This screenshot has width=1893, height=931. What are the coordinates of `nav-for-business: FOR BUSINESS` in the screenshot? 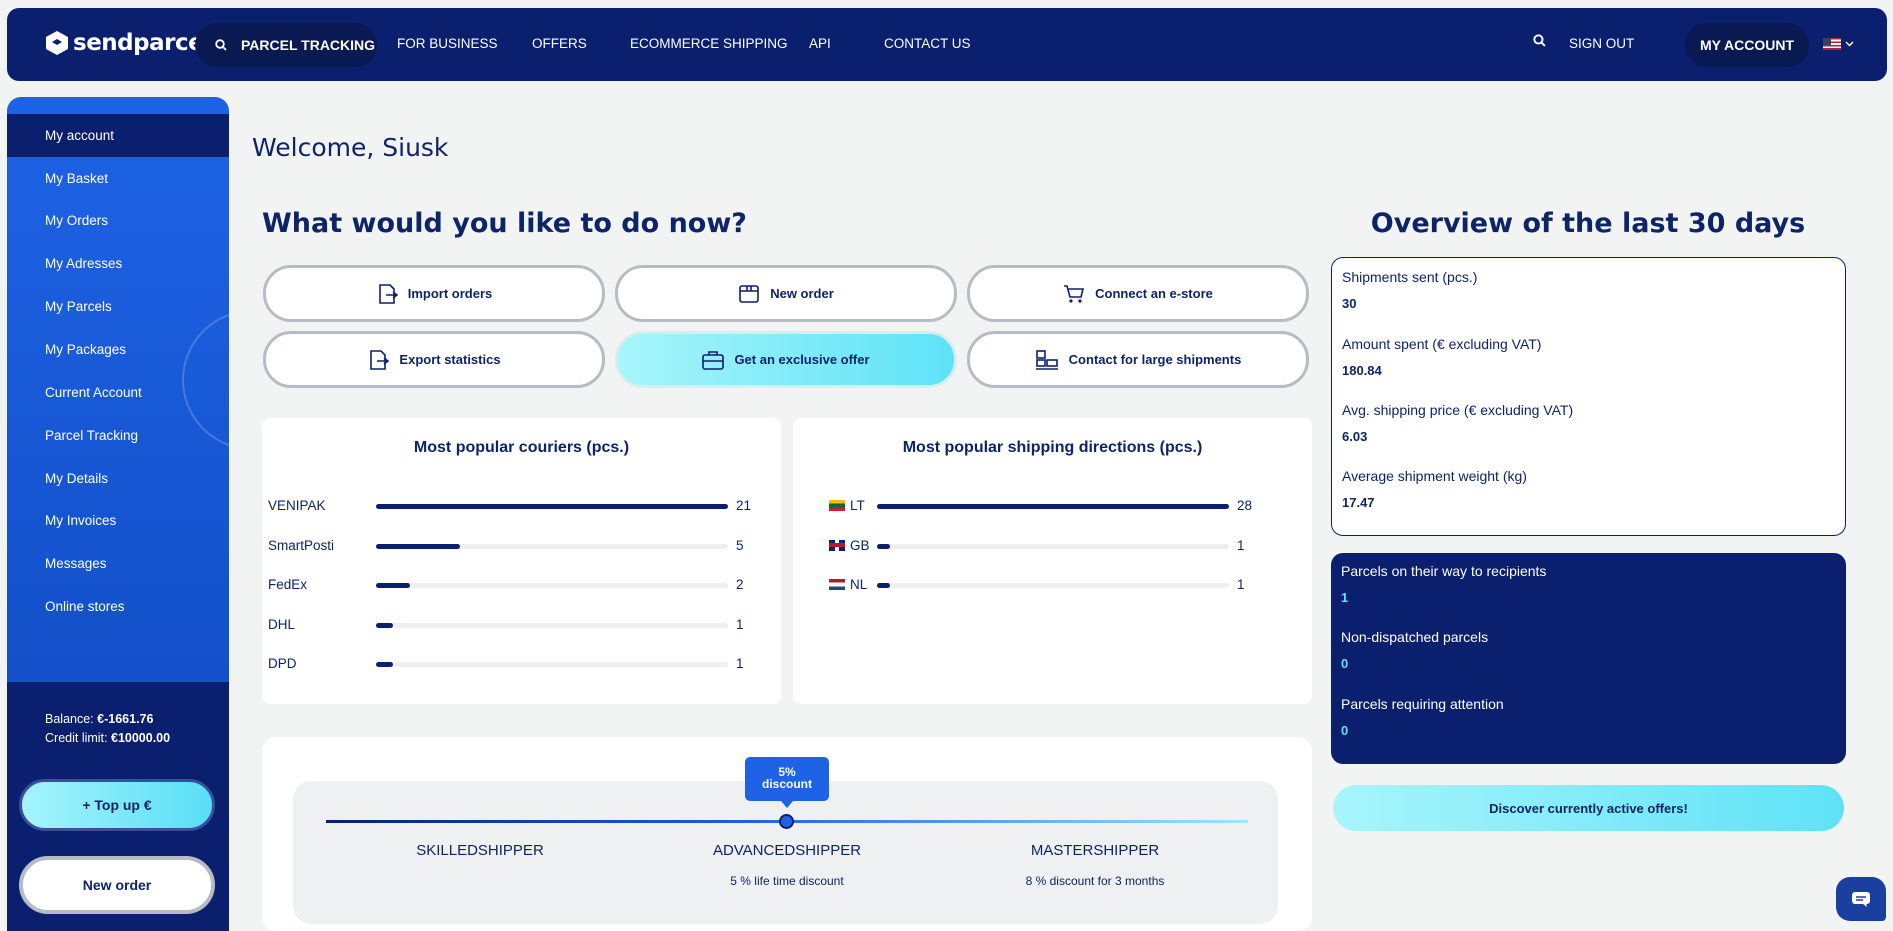 It's located at (447, 43).